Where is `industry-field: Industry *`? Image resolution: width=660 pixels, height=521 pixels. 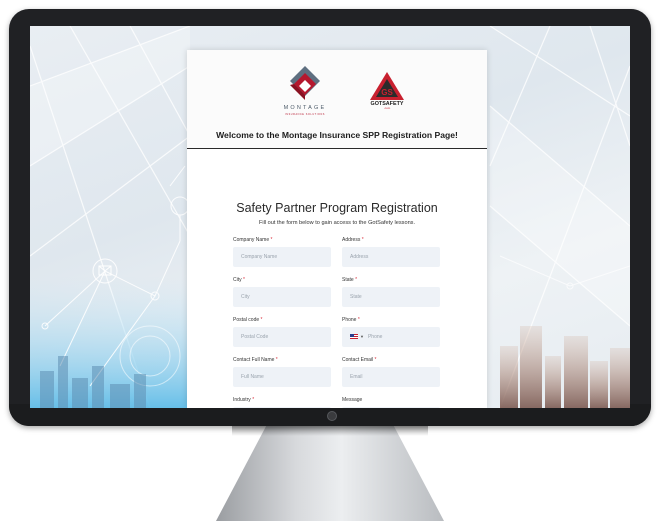 industry-field: Industry * is located at coordinates (282, 402).